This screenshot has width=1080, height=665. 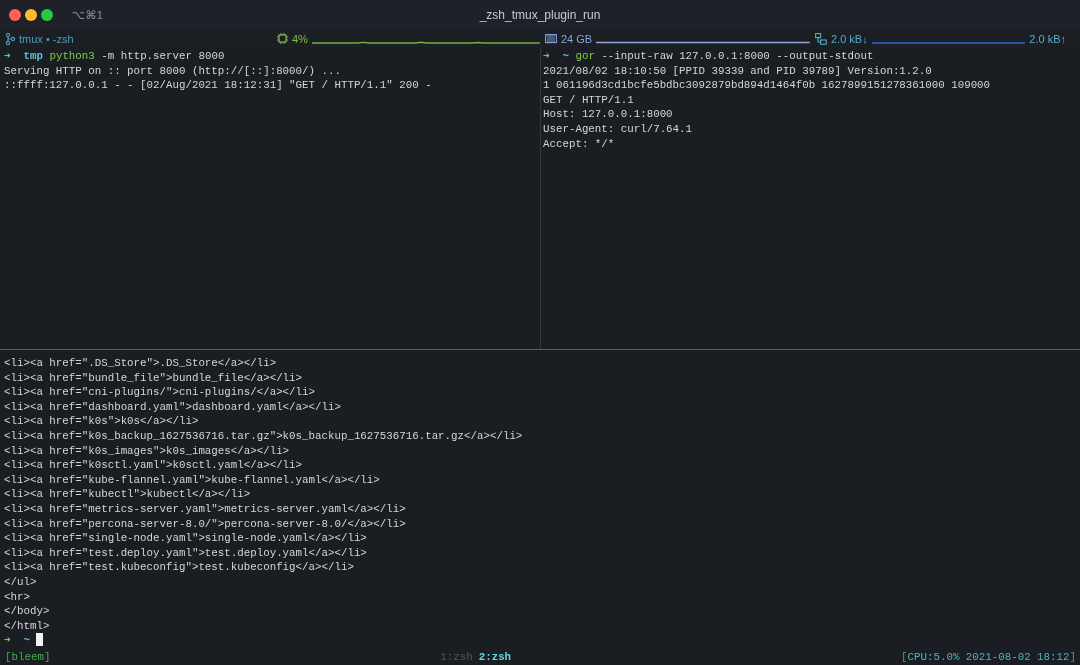 I want to click on output-line: <li><a href="k0s">k0s</a></li>, so click(x=101, y=421).